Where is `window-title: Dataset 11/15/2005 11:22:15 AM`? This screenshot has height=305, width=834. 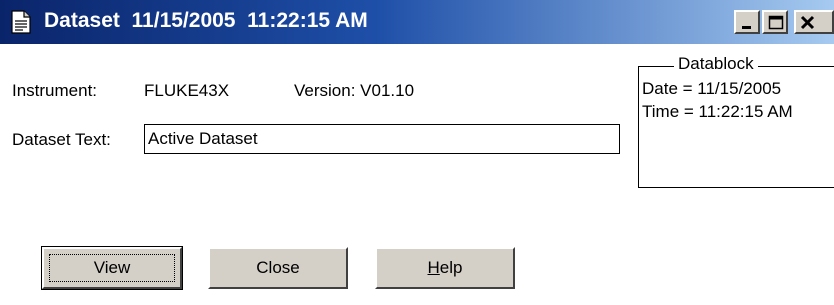 window-title: Dataset 11/15/2005 11:22:15 AM is located at coordinates (206, 20).